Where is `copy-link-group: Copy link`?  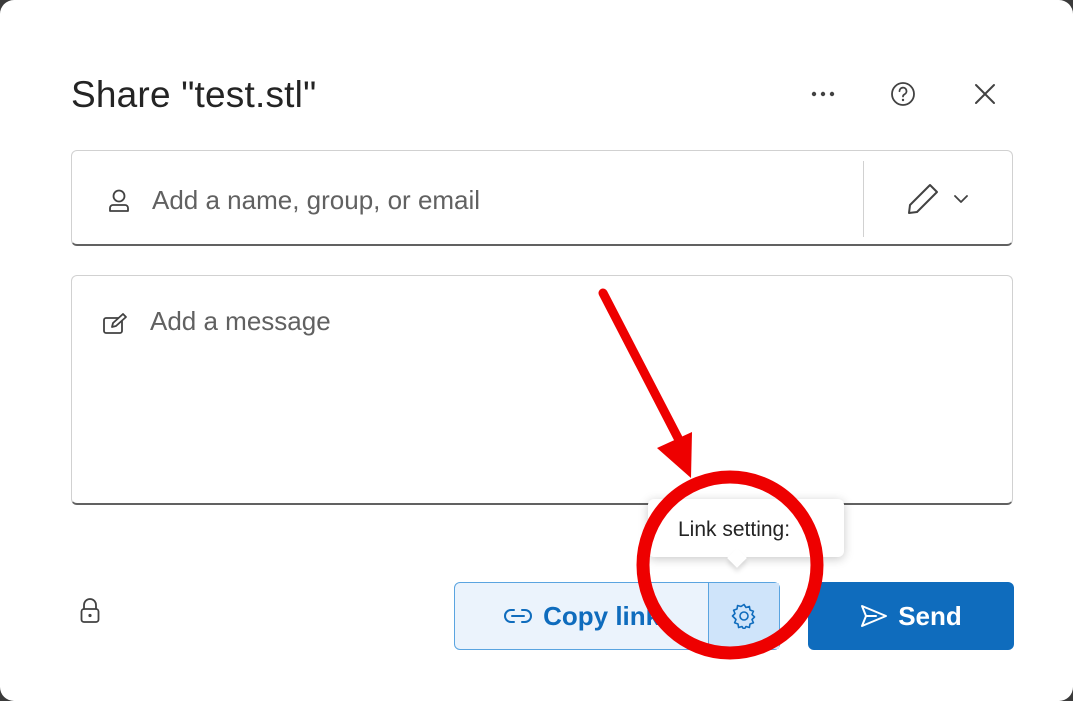 copy-link-group: Copy link is located at coordinates (617, 616).